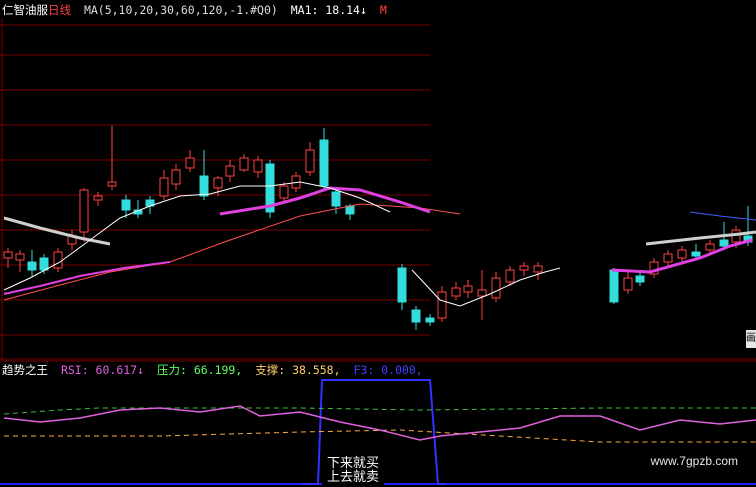 This screenshot has width=756, height=487. I want to click on header-trailing: M, so click(383, 10).